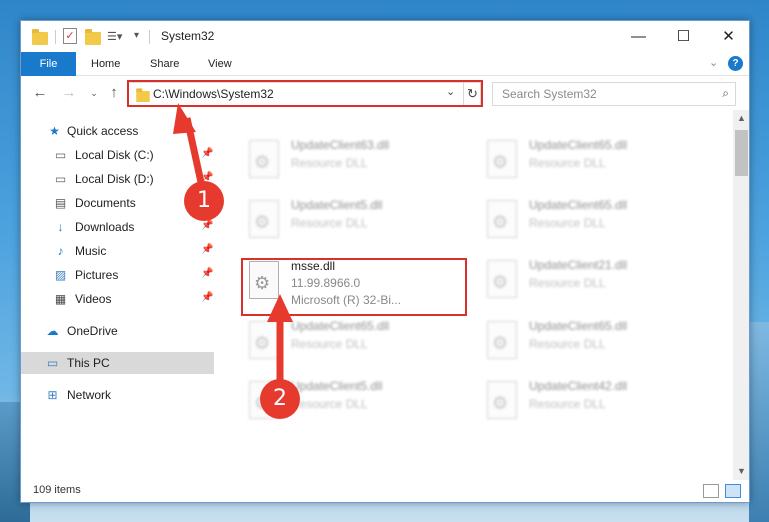  What do you see at coordinates (97, 275) in the screenshot?
I see `sidebar-item-label: Pictures` at bounding box center [97, 275].